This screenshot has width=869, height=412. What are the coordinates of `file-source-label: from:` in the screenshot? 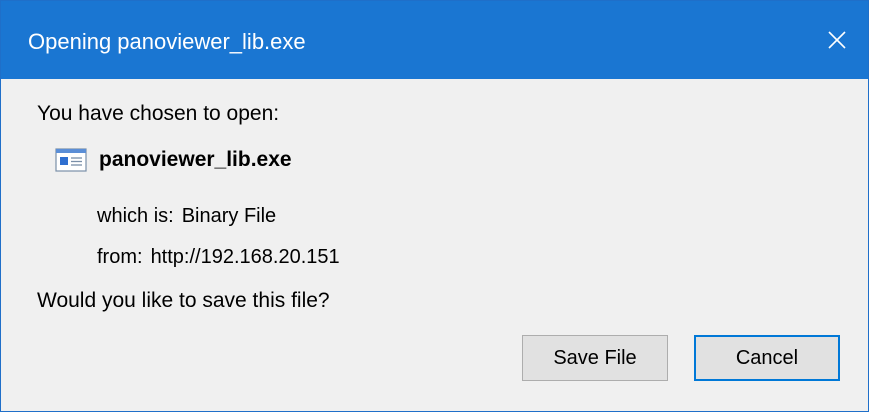 It's located at (120, 257).